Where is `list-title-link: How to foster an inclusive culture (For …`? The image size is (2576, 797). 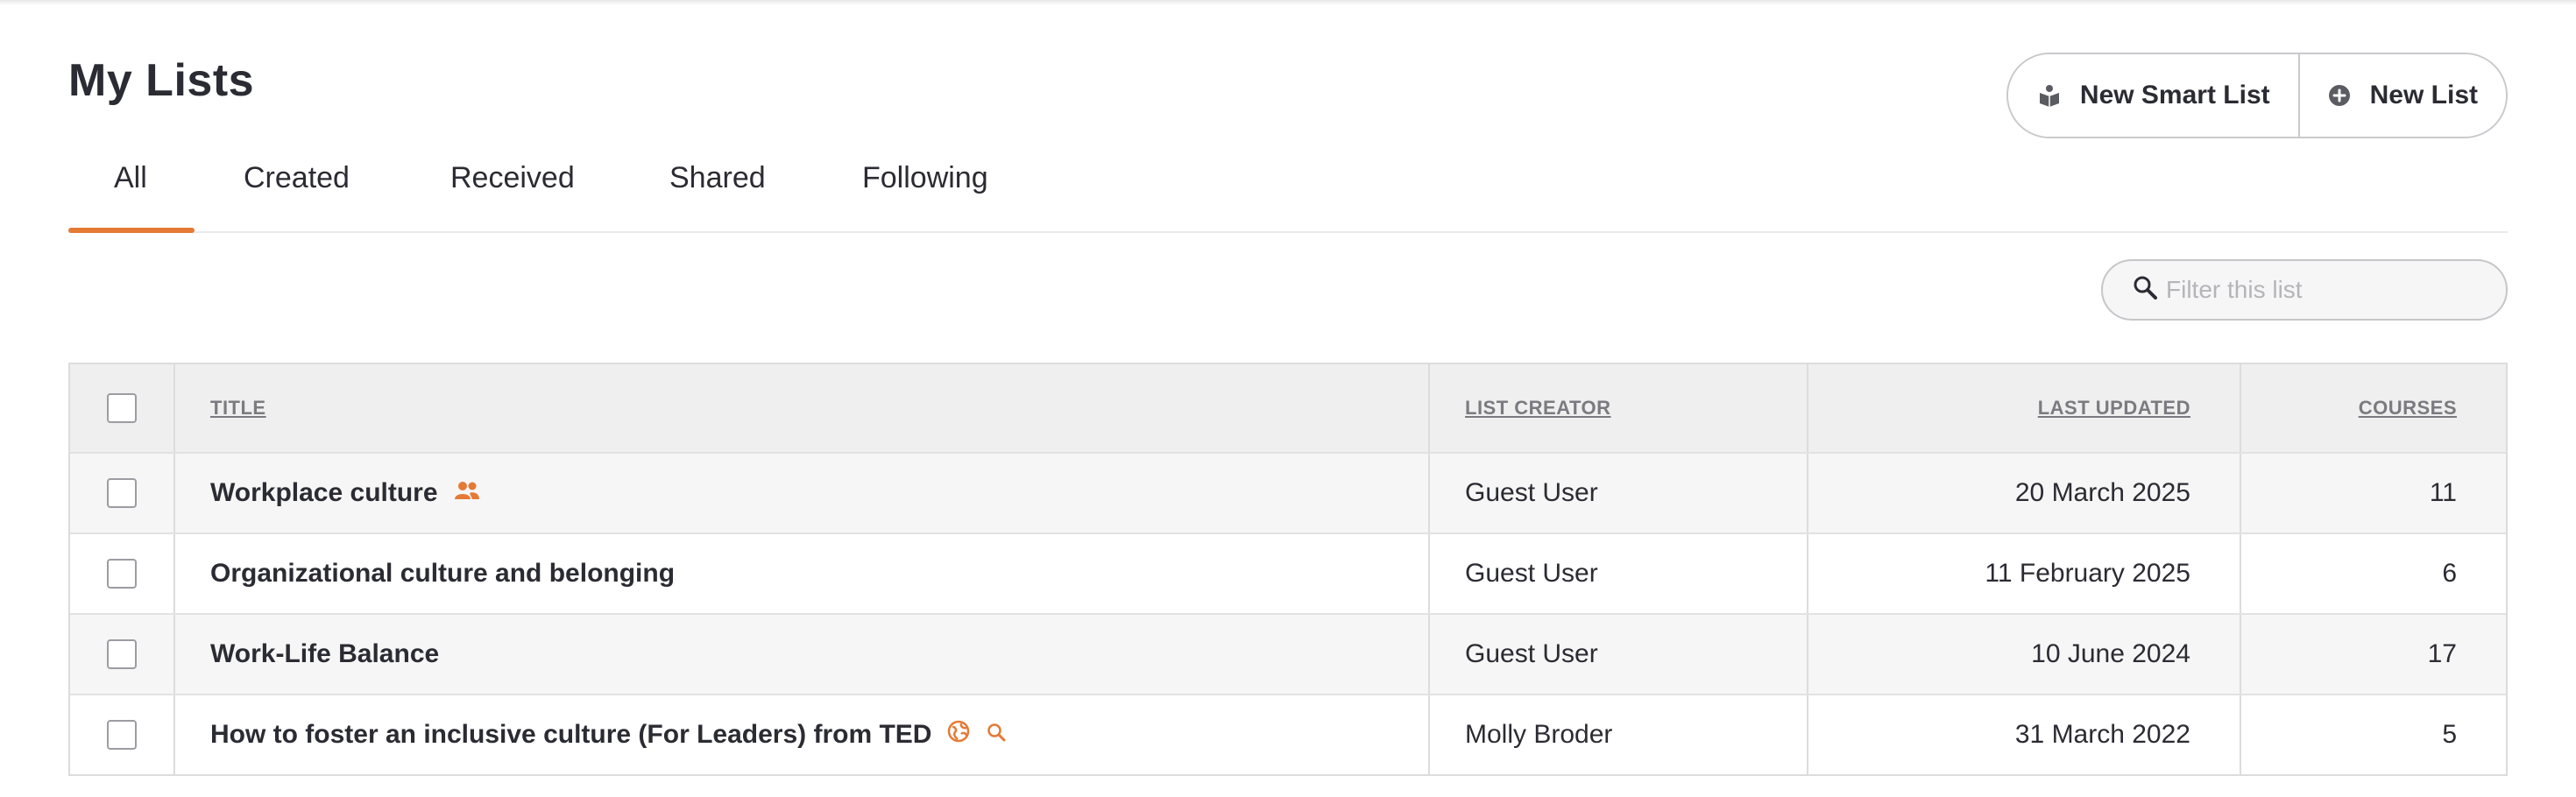
list-title-link: How to foster an inclusive culture (For … is located at coordinates (570, 735).